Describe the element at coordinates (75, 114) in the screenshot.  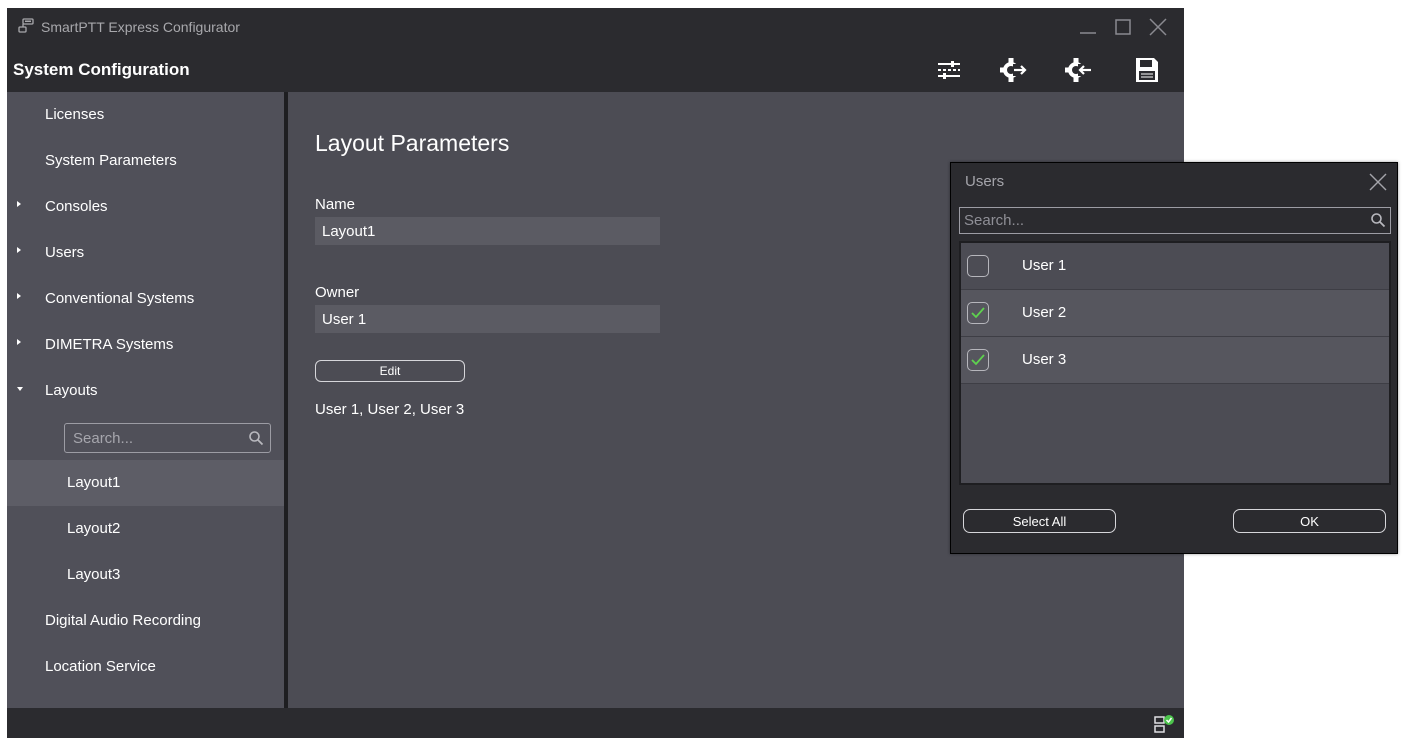
I see `sidebar-item-label: Licenses` at that location.